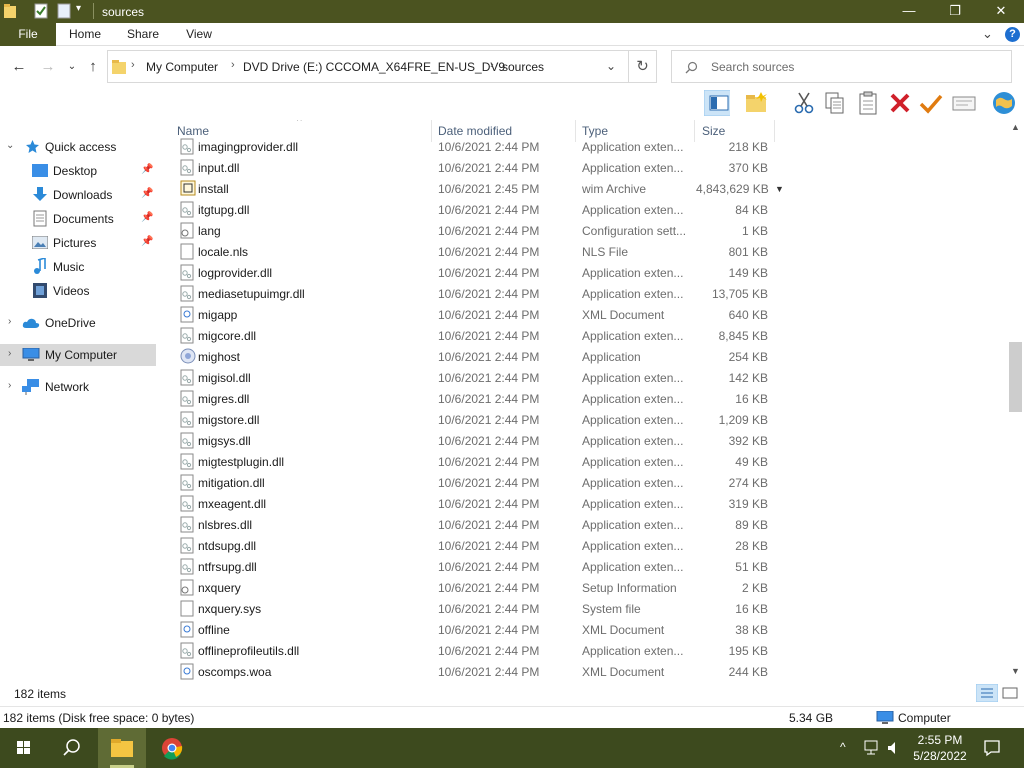 This screenshot has height=768, width=1024. What do you see at coordinates (122, 748) in the screenshot?
I see `file-explorer-taskbar-icon` at bounding box center [122, 748].